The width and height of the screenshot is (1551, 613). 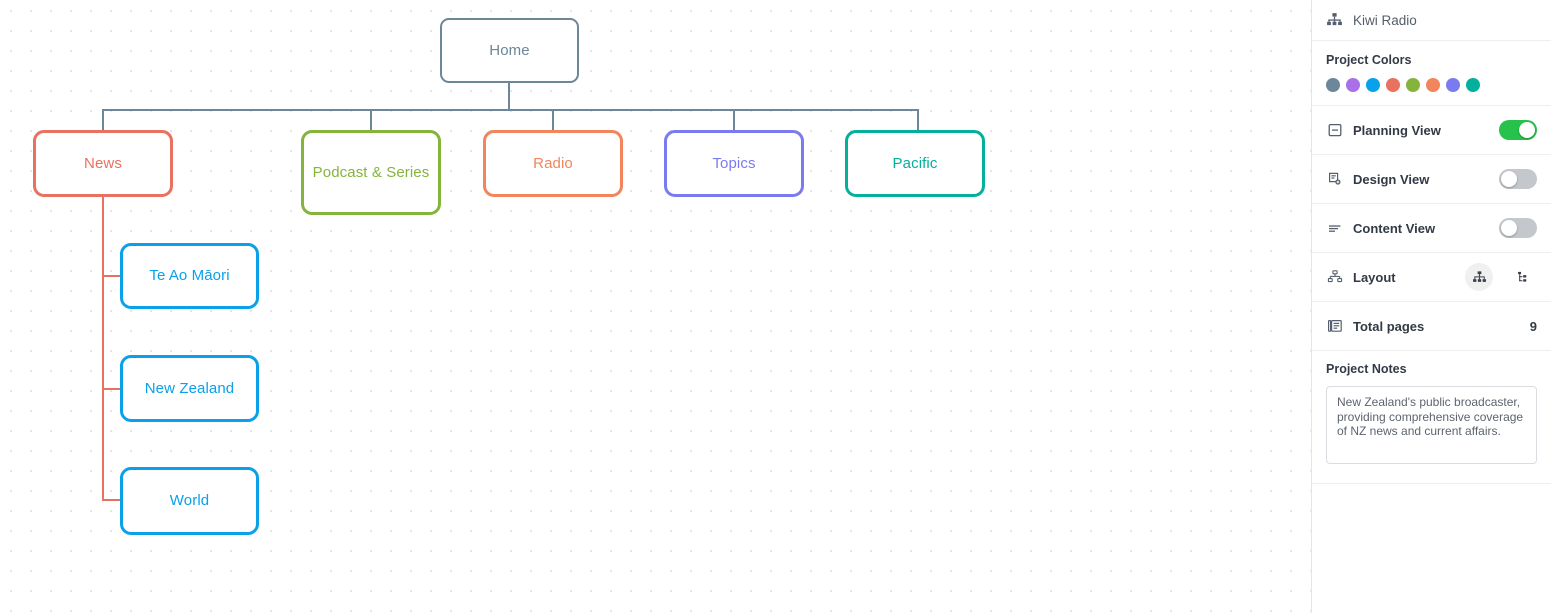 I want to click on node-pacific: Pacific, so click(x=915, y=163).